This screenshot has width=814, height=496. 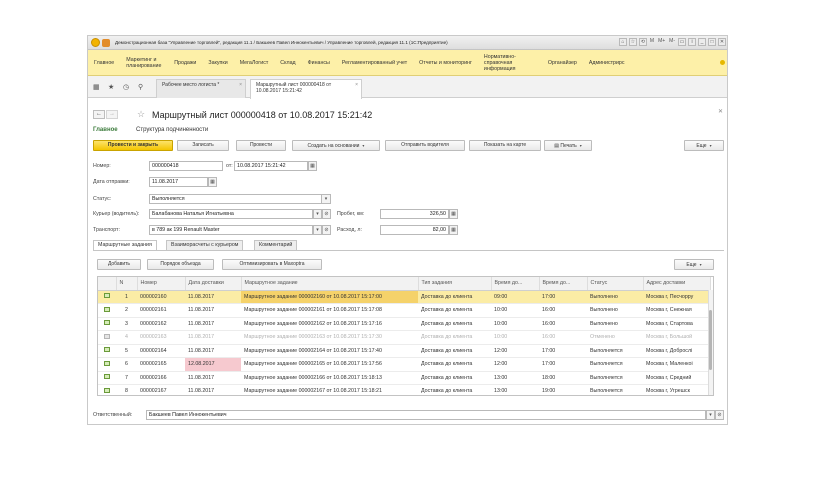 I want to click on history-icon: ⟲, so click(x=642, y=42).